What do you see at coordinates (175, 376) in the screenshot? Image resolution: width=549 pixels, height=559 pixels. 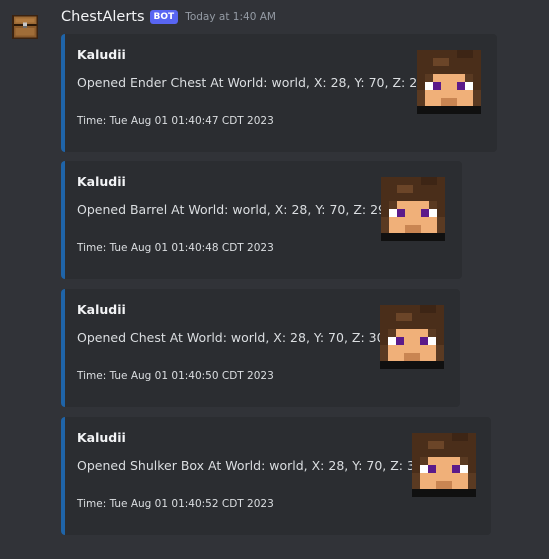 I see `embed-footer: Time: Tue Aug 01 01:40:50 CDT 2023` at bounding box center [175, 376].